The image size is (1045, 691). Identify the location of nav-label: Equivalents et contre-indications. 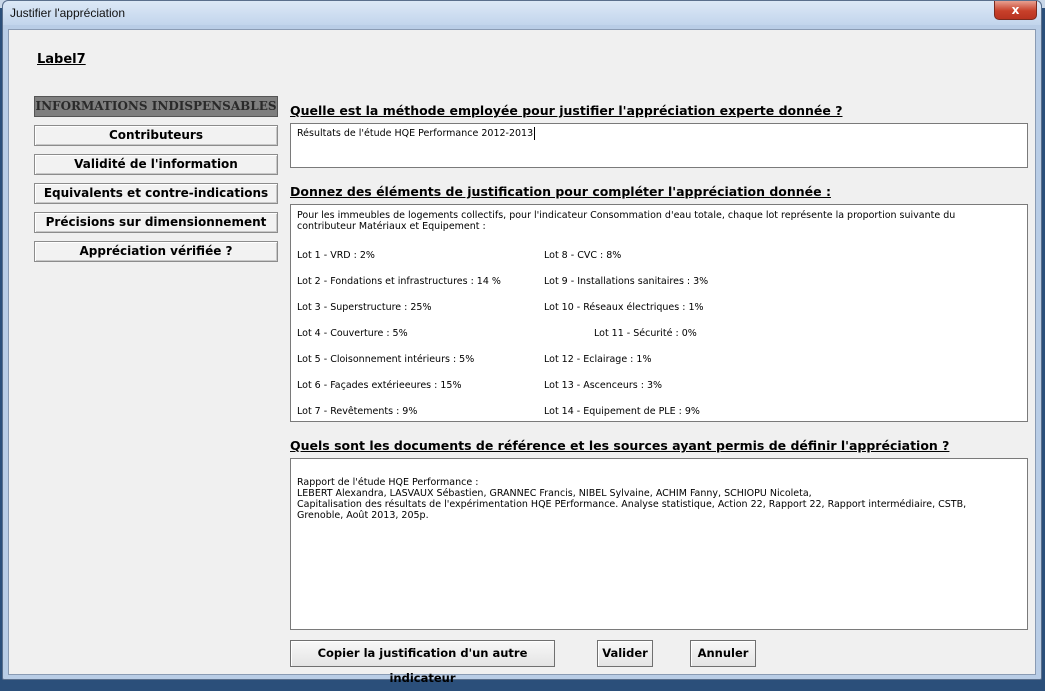
(156, 193).